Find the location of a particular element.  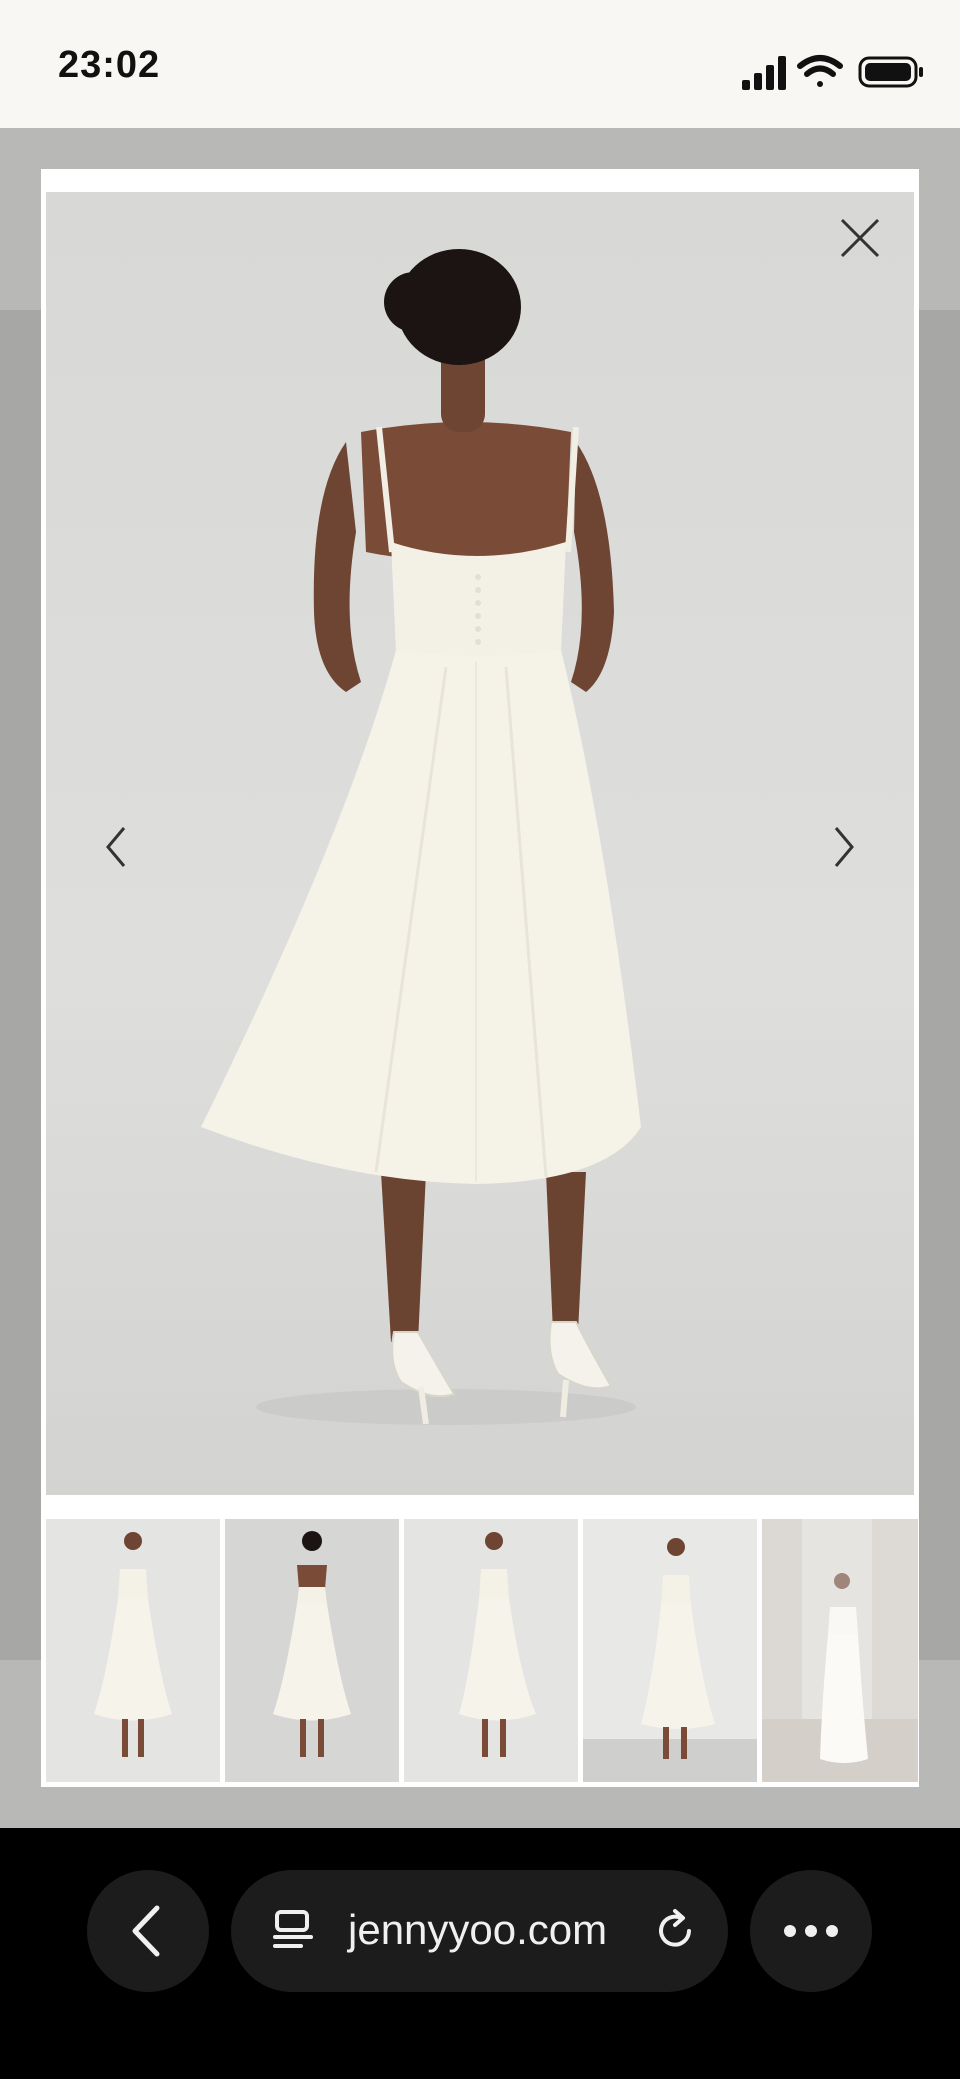

thumbnail-3-front is located at coordinates (491, 1650).